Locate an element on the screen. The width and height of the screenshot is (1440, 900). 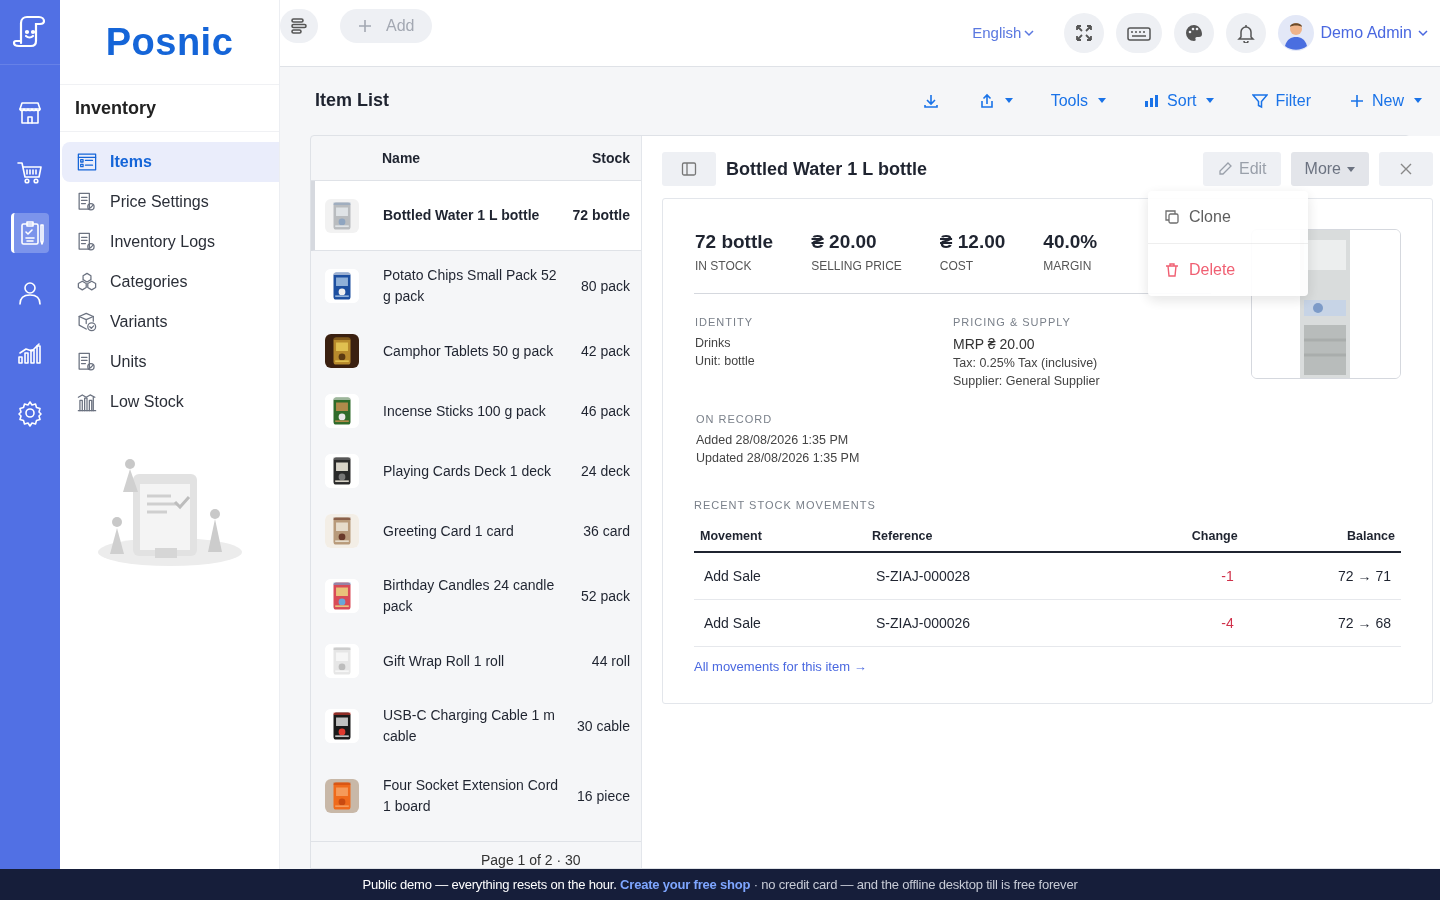
panel-toggle-button is located at coordinates (689, 169).